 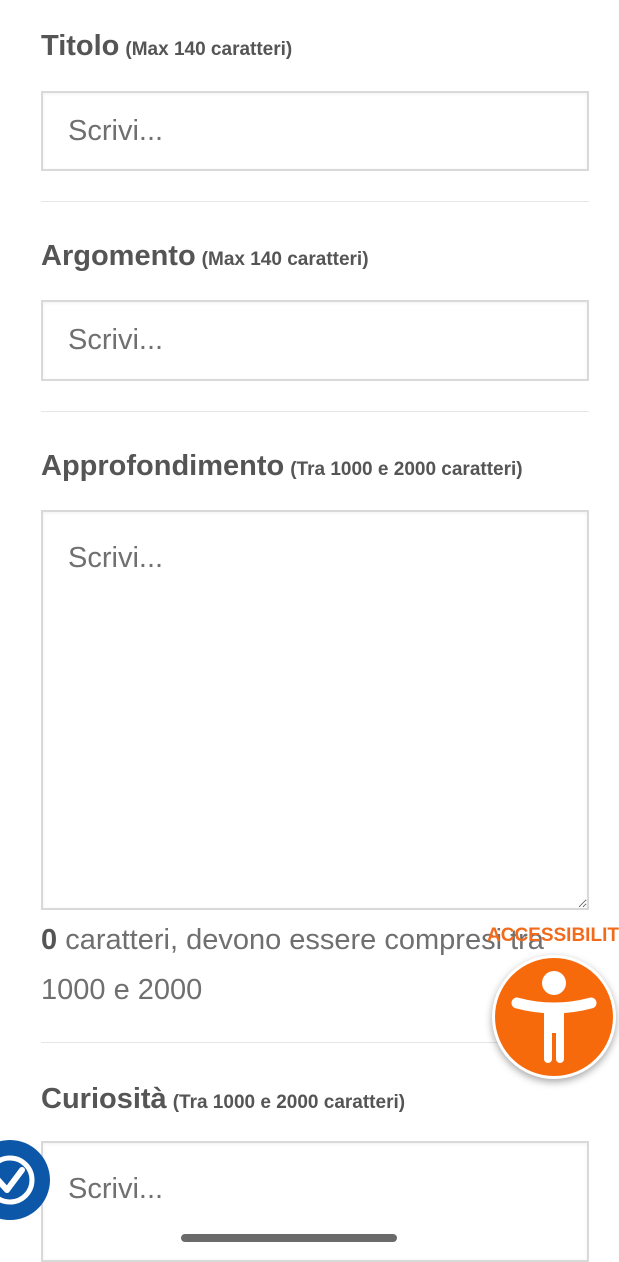 I want to click on accessibility-button, so click(x=554, y=1017).